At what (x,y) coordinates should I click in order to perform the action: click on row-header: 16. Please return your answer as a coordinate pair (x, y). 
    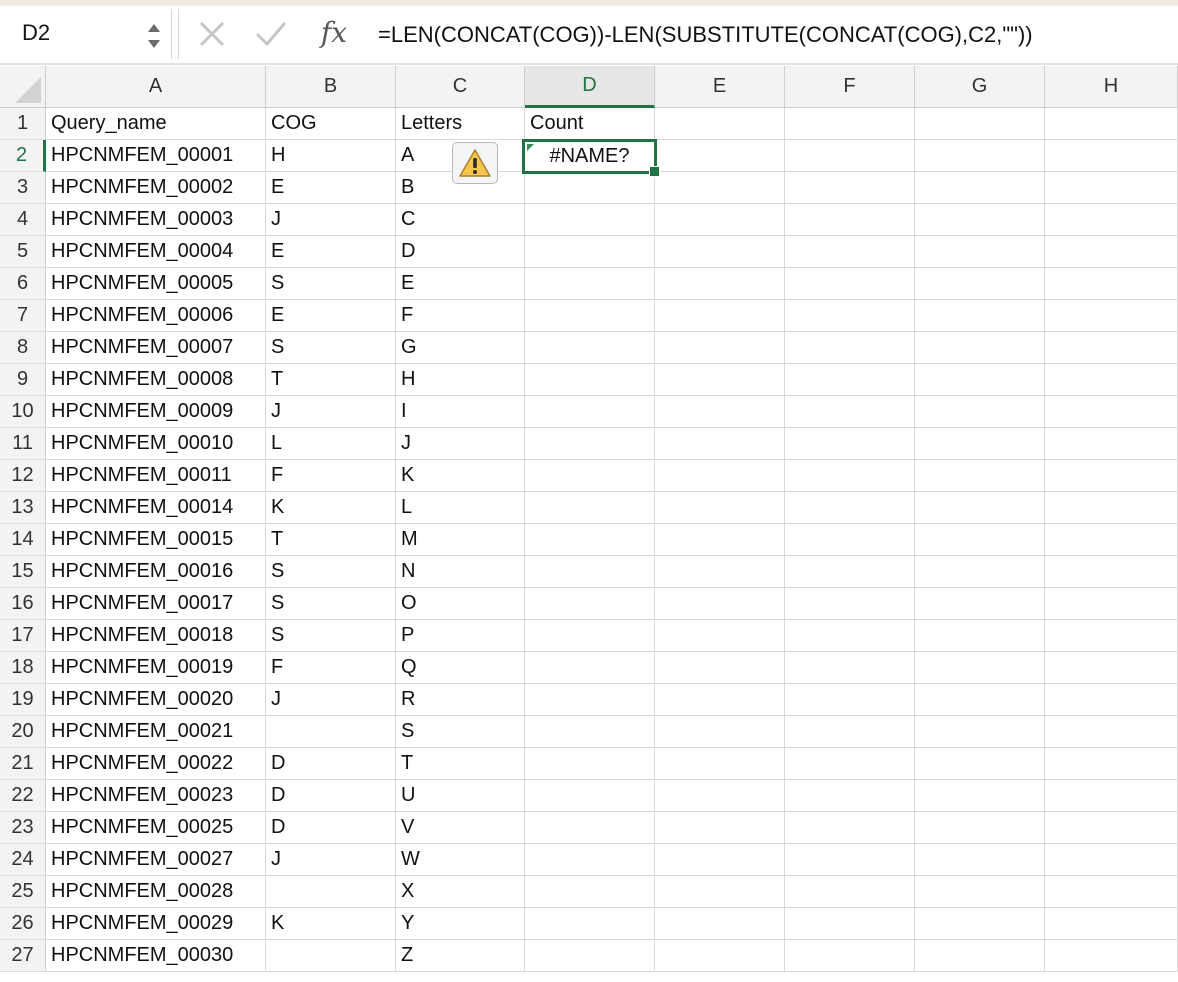
    Looking at the image, I should click on (23, 604).